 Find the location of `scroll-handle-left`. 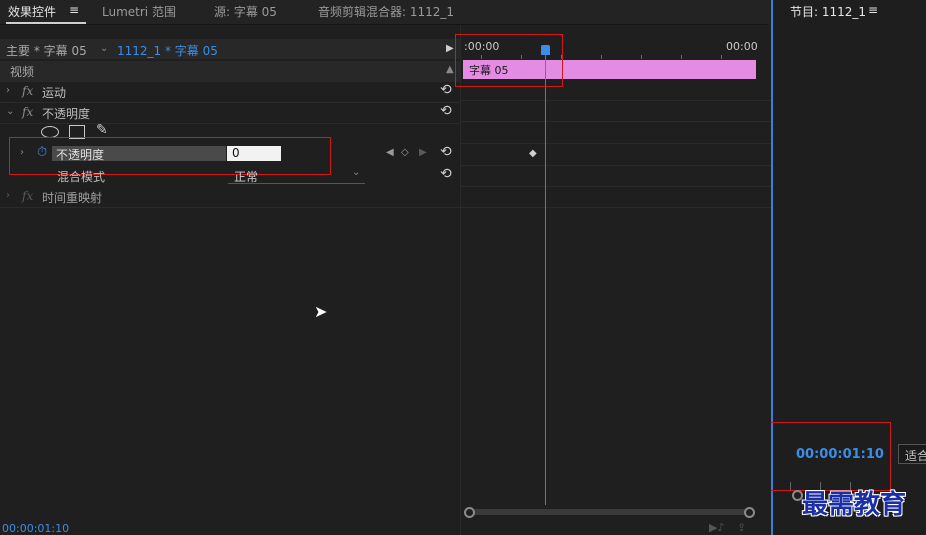

scroll-handle-left is located at coordinates (469, 512).